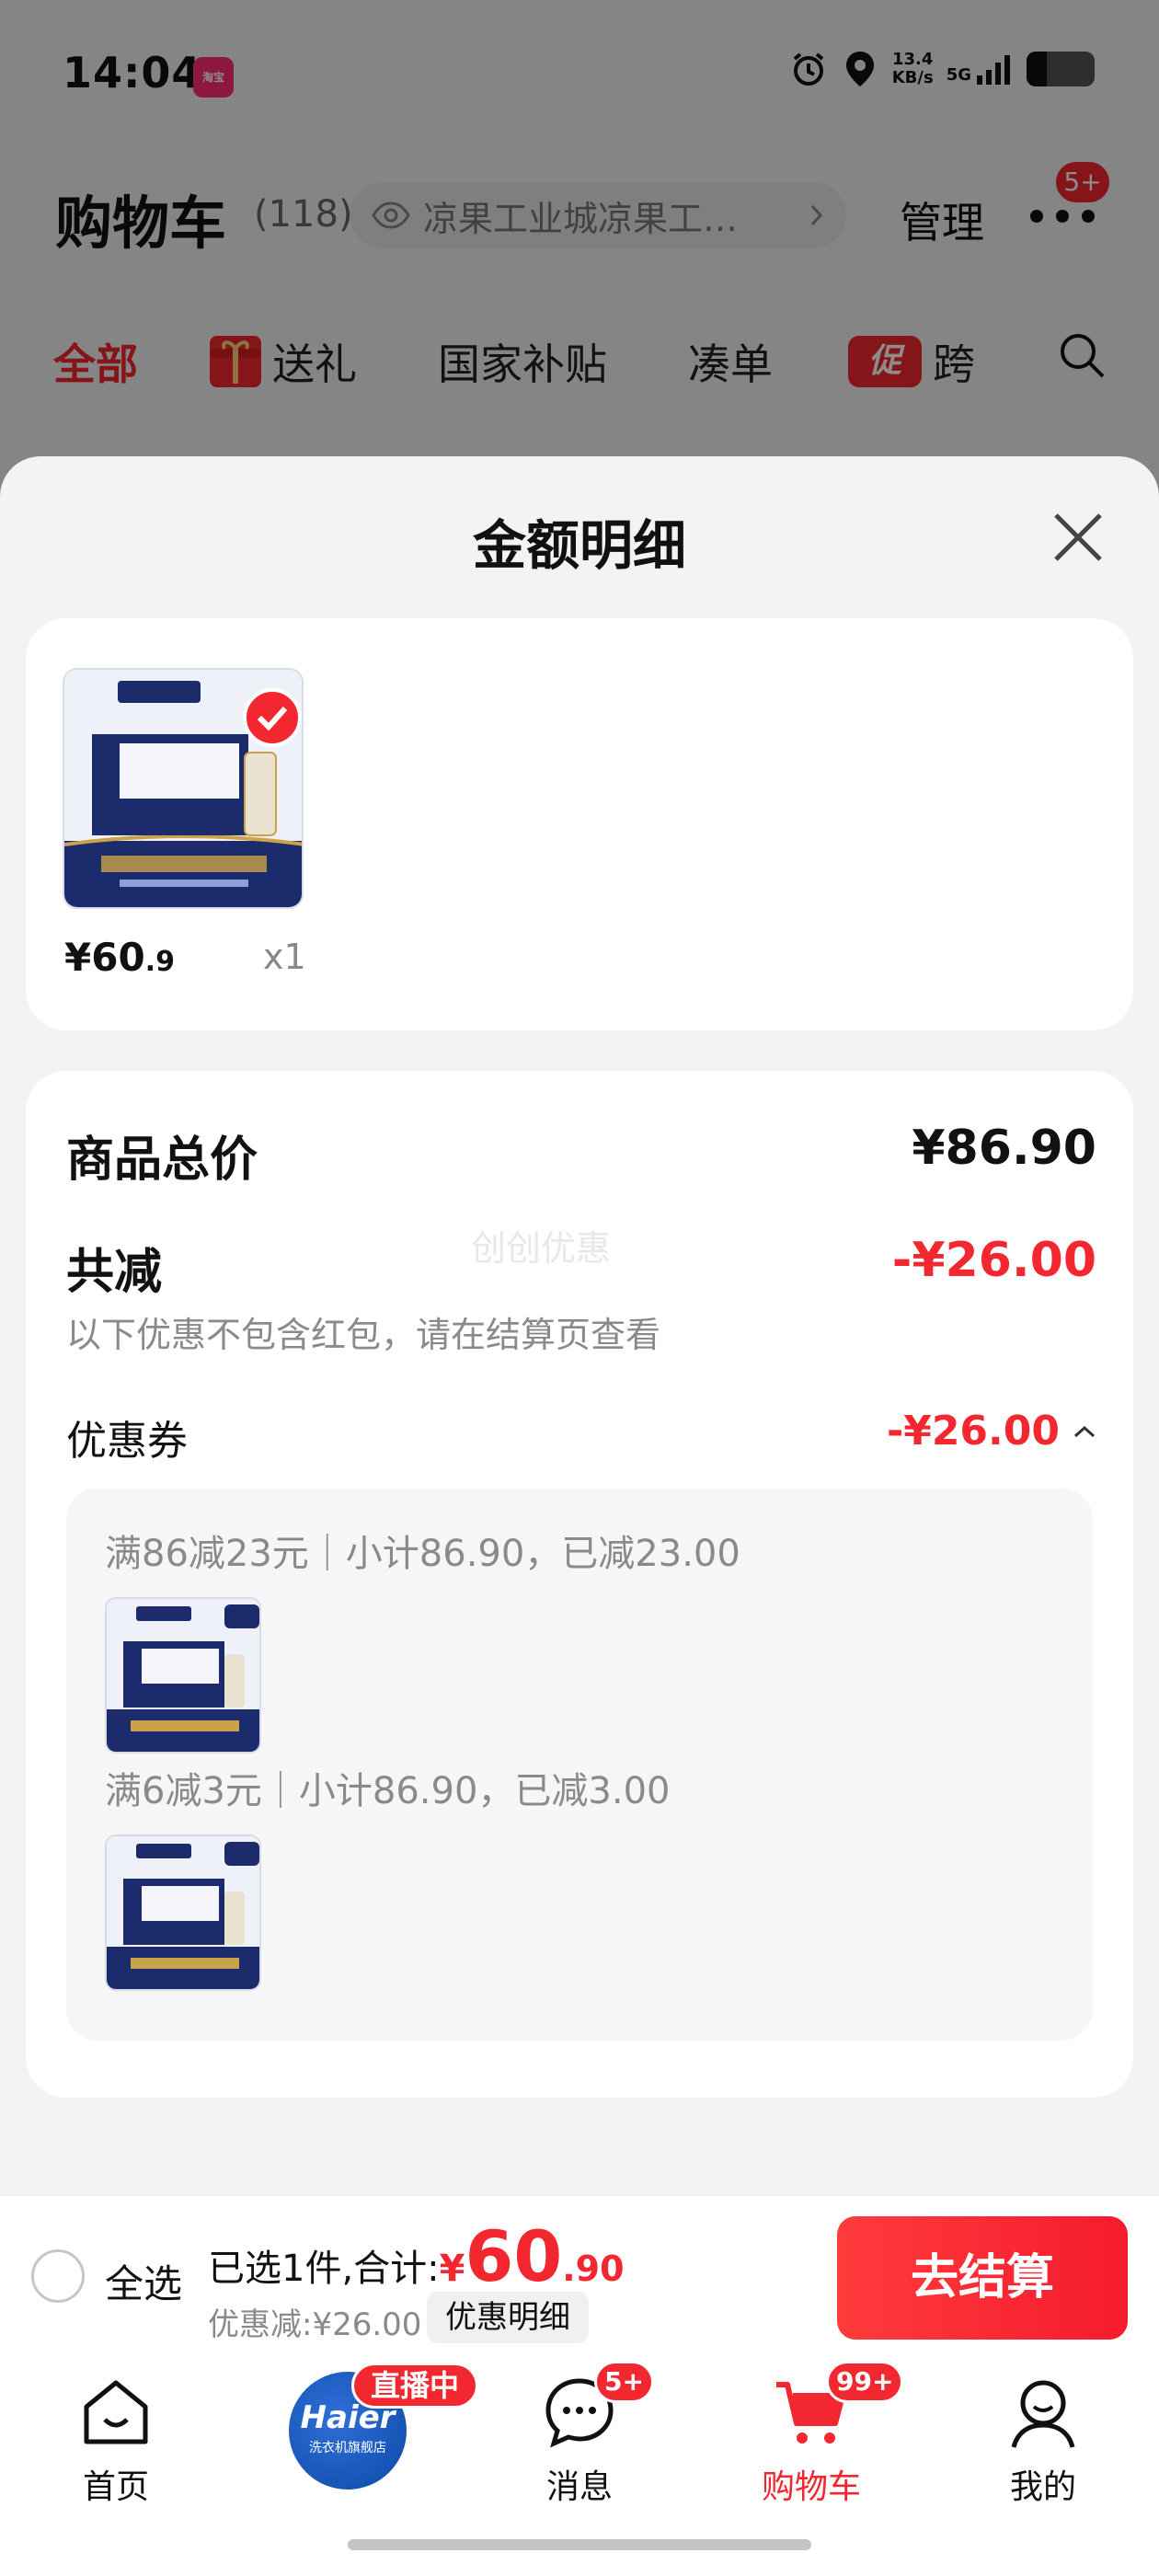  Describe the element at coordinates (452, 2269) in the screenshot. I see `total-currency: ¥` at that location.